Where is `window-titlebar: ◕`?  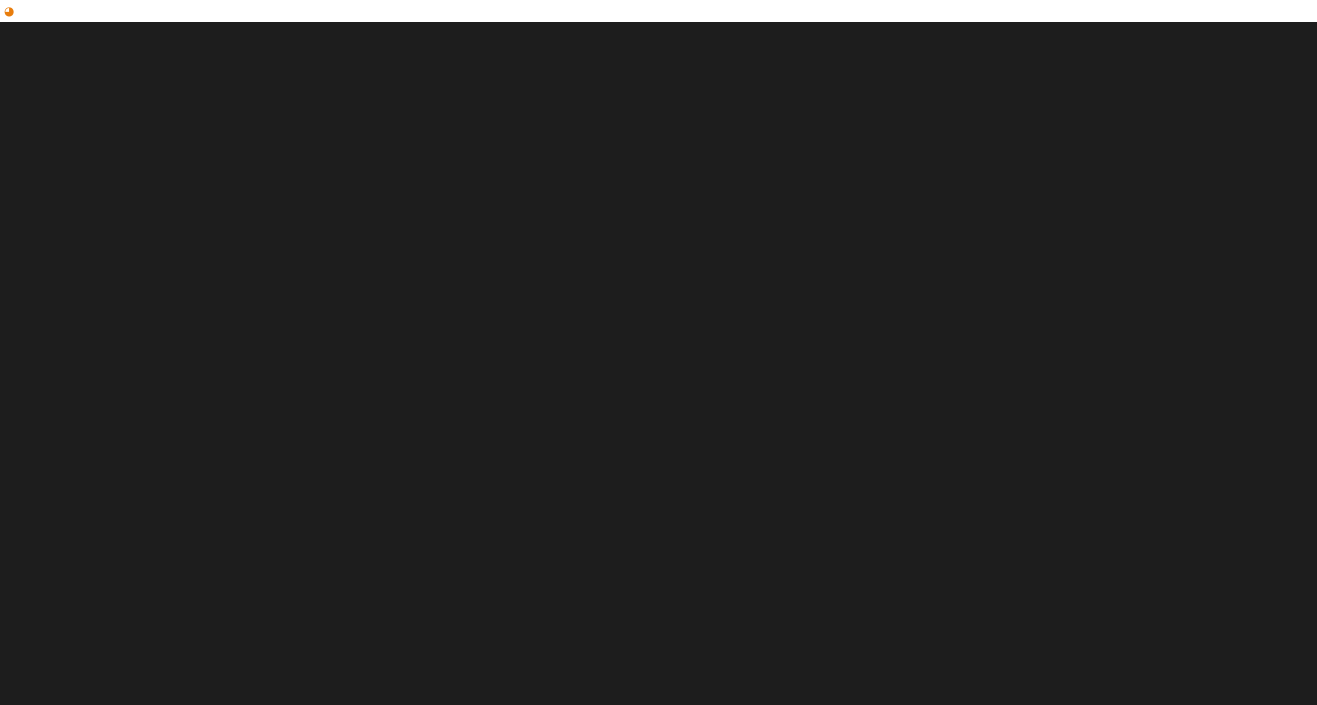
window-titlebar: ◕ is located at coordinates (658, 11).